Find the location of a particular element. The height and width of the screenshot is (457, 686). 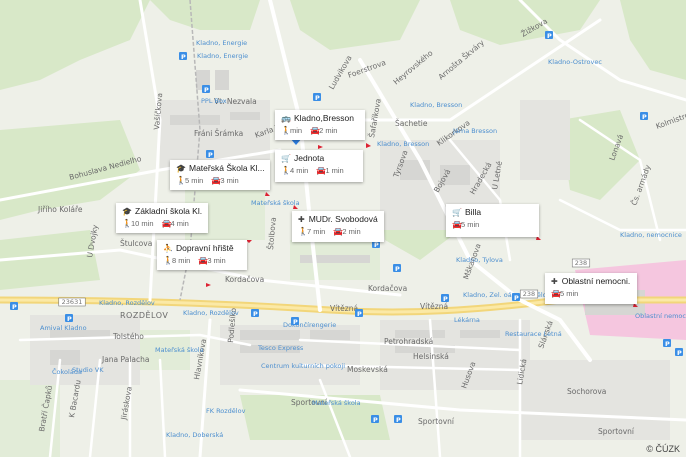

poi-label: Jáma Bresson is located at coordinates (474, 131).